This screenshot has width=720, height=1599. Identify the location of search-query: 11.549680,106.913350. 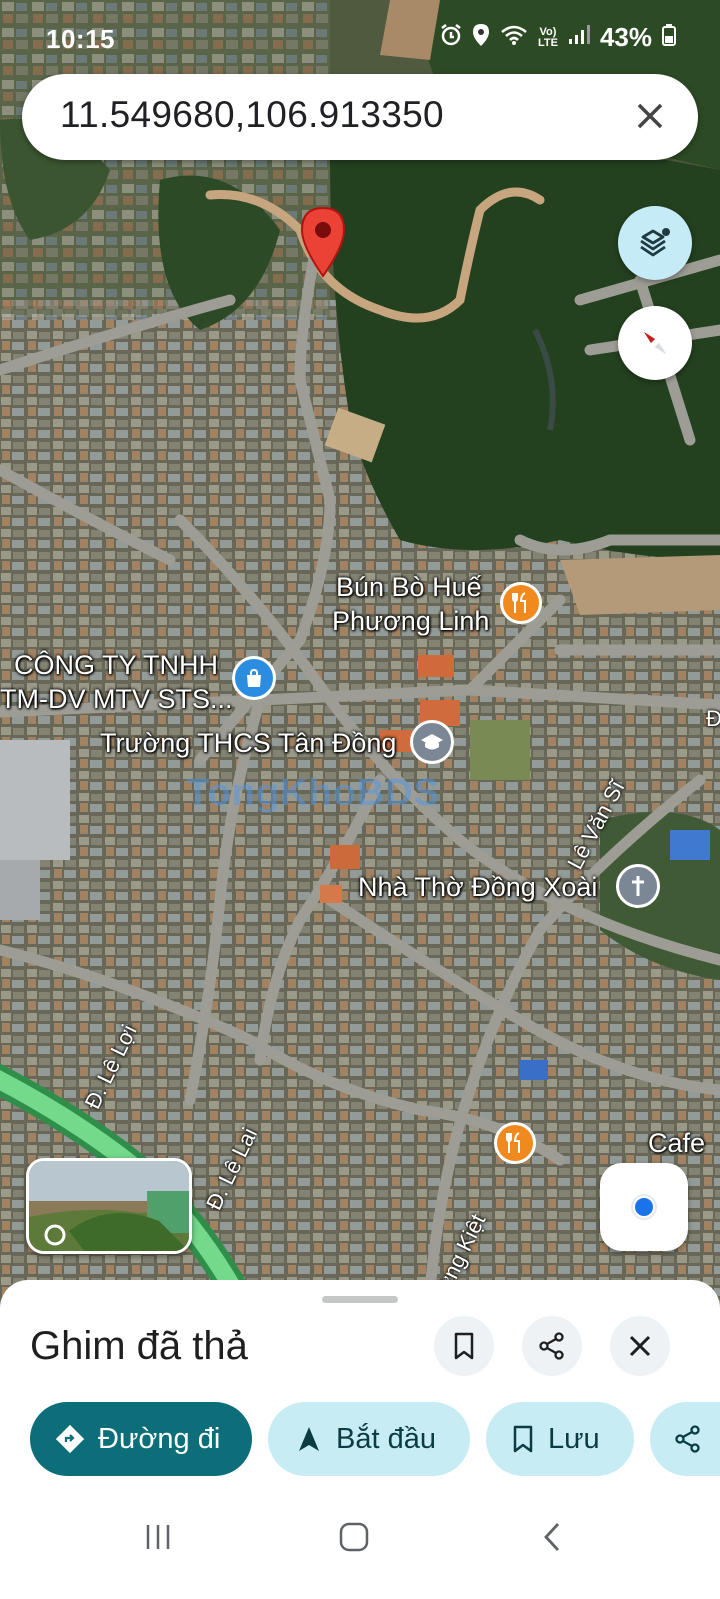
(252, 115).